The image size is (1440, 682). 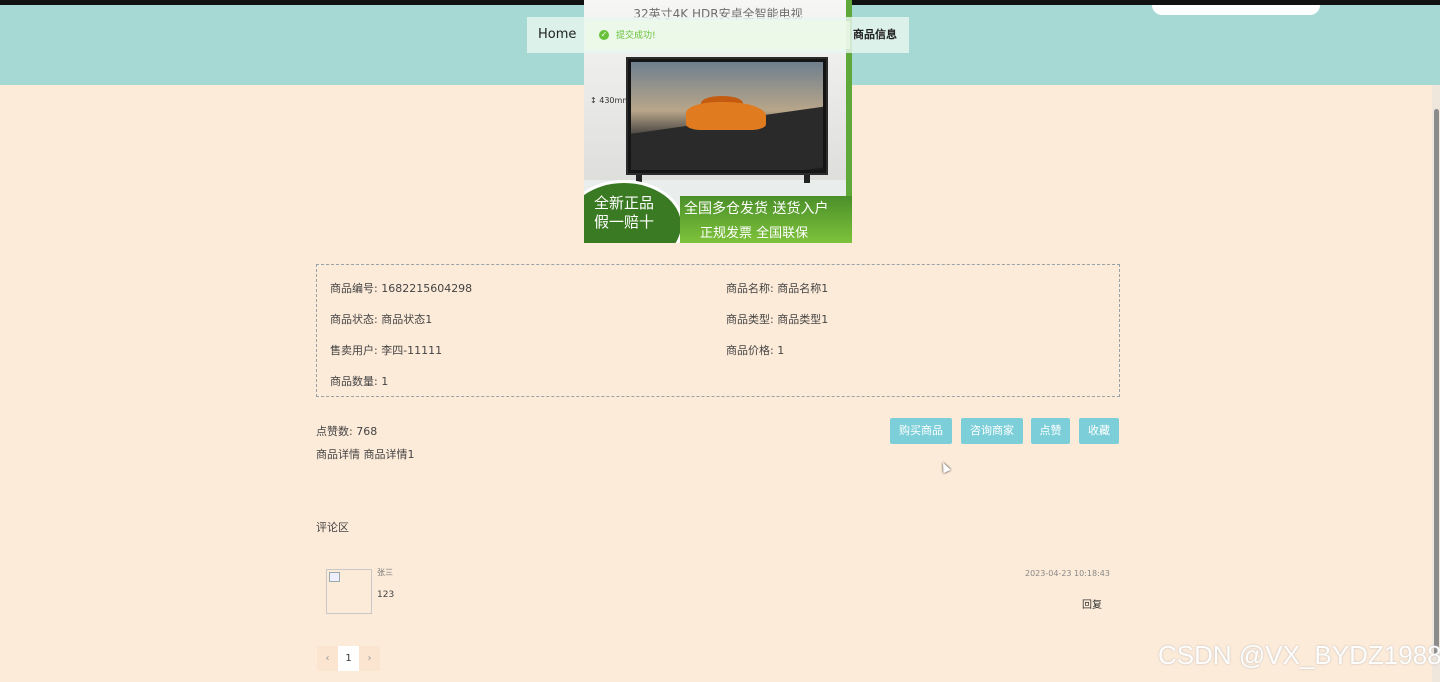 I want to click on broken-image-icon, so click(x=334, y=577).